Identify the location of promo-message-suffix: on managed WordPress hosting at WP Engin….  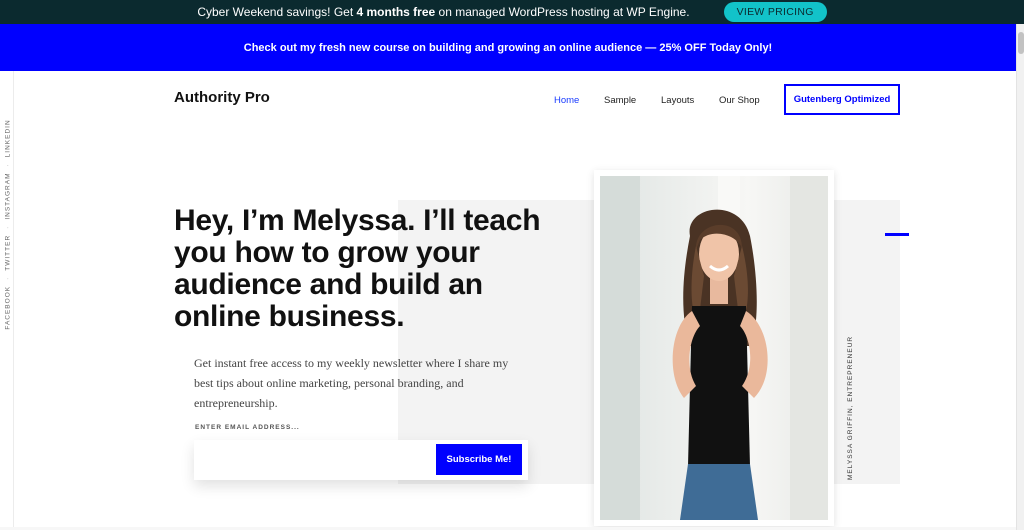
(562, 12).